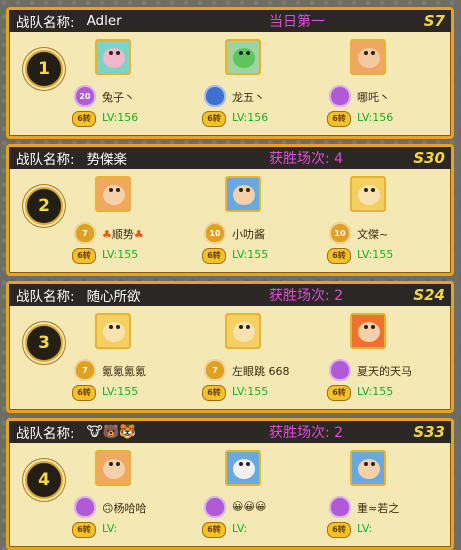  I want to click on rank-badge: 2, so click(44, 206).